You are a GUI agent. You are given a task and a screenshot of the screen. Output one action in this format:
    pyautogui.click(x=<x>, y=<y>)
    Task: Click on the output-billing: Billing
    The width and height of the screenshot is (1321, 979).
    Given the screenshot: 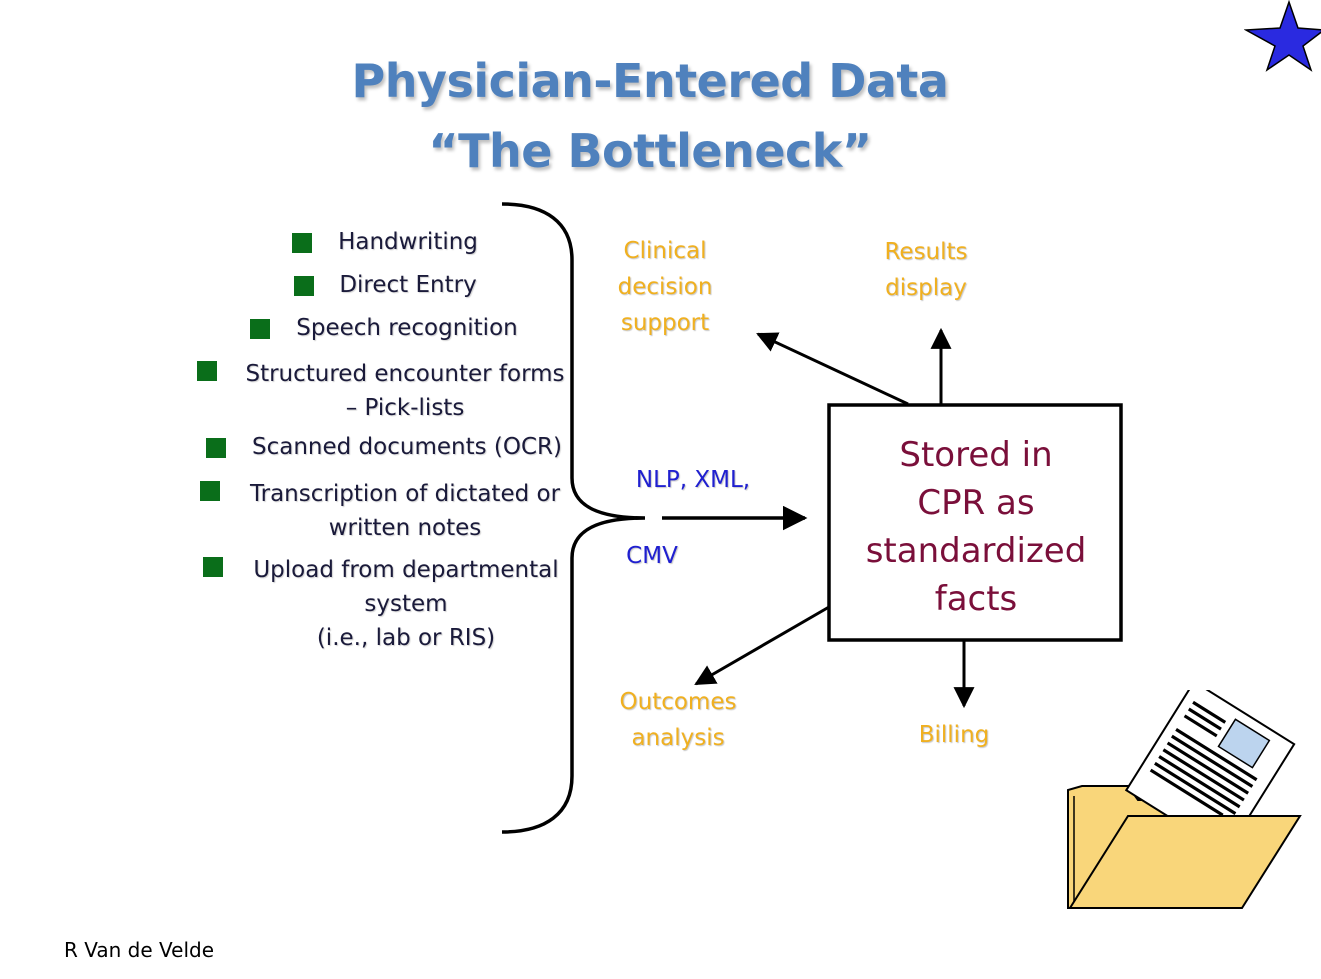 What is the action you would take?
    pyautogui.click(x=954, y=735)
    